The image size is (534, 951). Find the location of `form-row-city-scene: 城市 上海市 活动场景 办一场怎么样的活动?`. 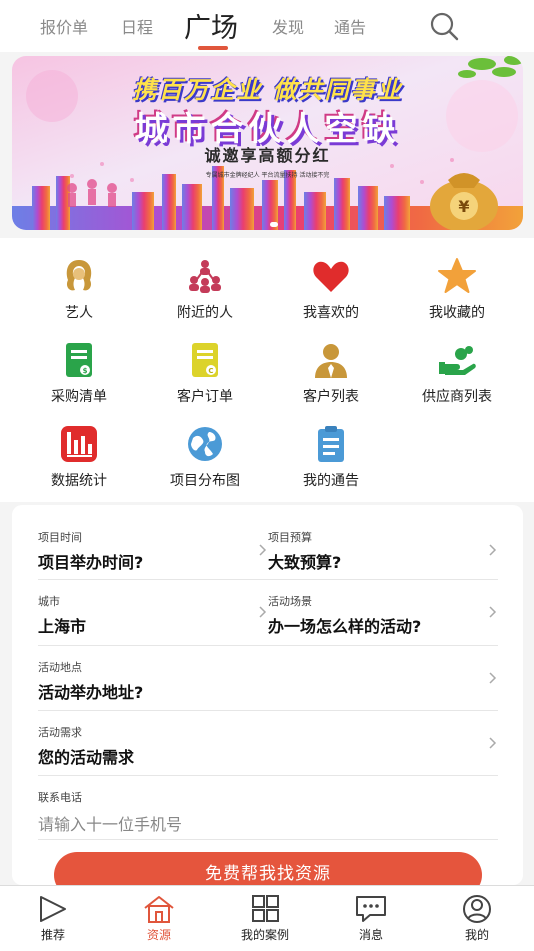

form-row-city-scene: 城市 上海市 活动场景 办一场怎么样的活动? is located at coordinates (268, 617).